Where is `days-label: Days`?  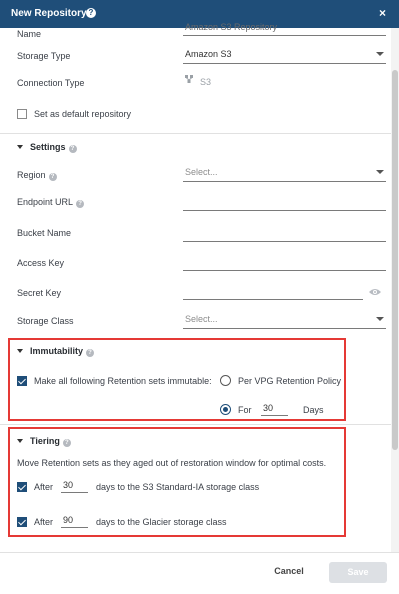 days-label: Days is located at coordinates (313, 410).